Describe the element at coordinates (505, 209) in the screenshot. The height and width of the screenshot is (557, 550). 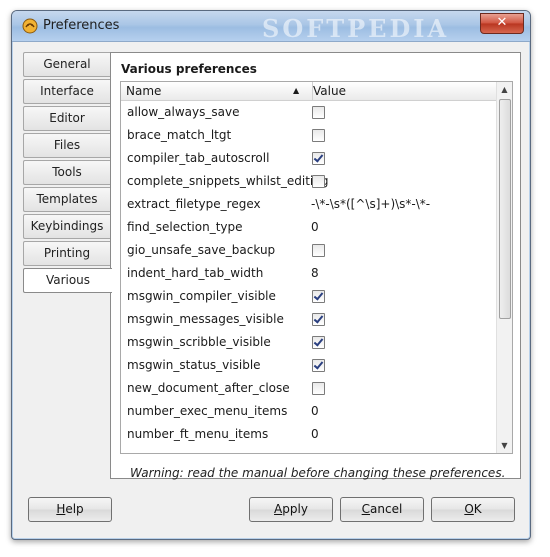
I see `scrollbar-thumb` at that location.